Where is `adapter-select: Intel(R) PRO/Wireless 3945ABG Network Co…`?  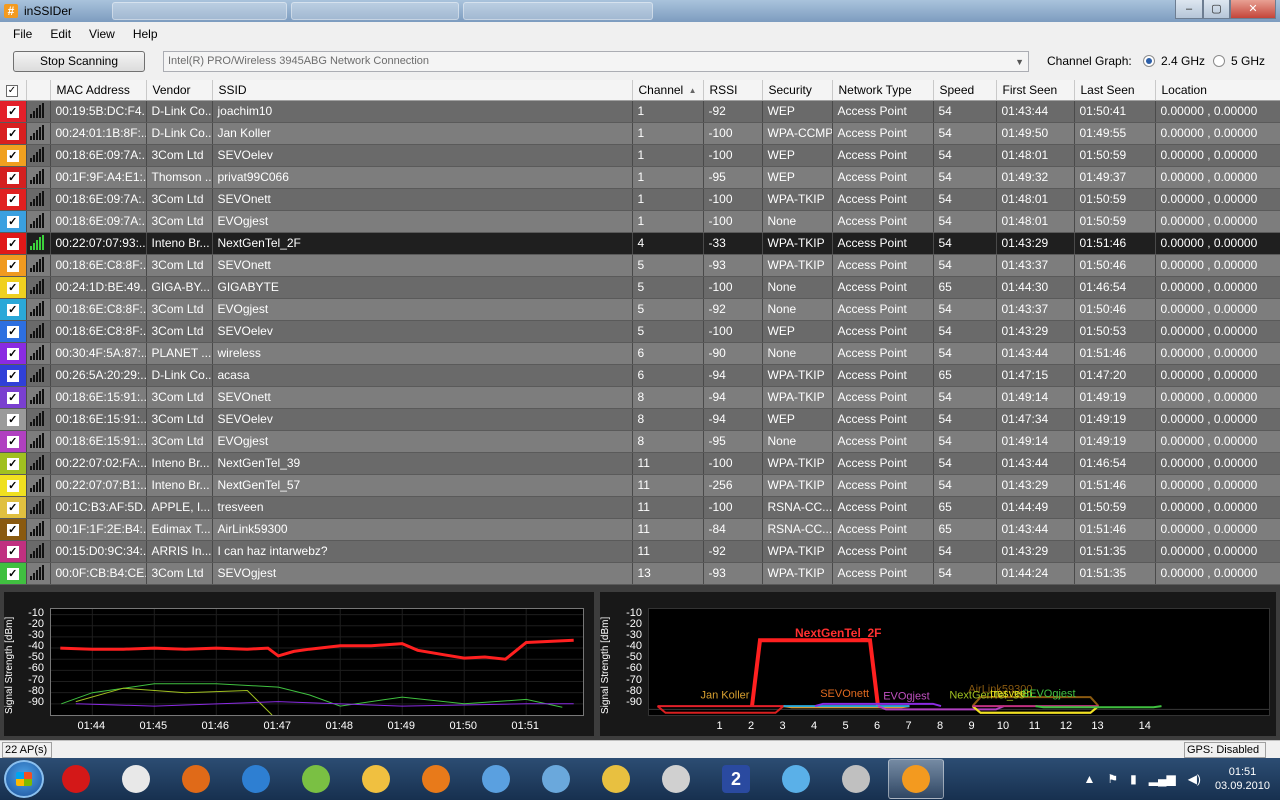 adapter-select: Intel(R) PRO/Wireless 3945ABG Network Co… is located at coordinates (596, 61).